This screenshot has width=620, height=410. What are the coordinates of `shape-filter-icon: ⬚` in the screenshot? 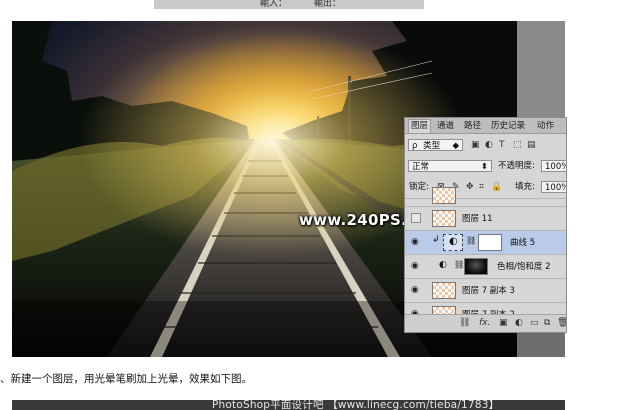 It's located at (517, 145).